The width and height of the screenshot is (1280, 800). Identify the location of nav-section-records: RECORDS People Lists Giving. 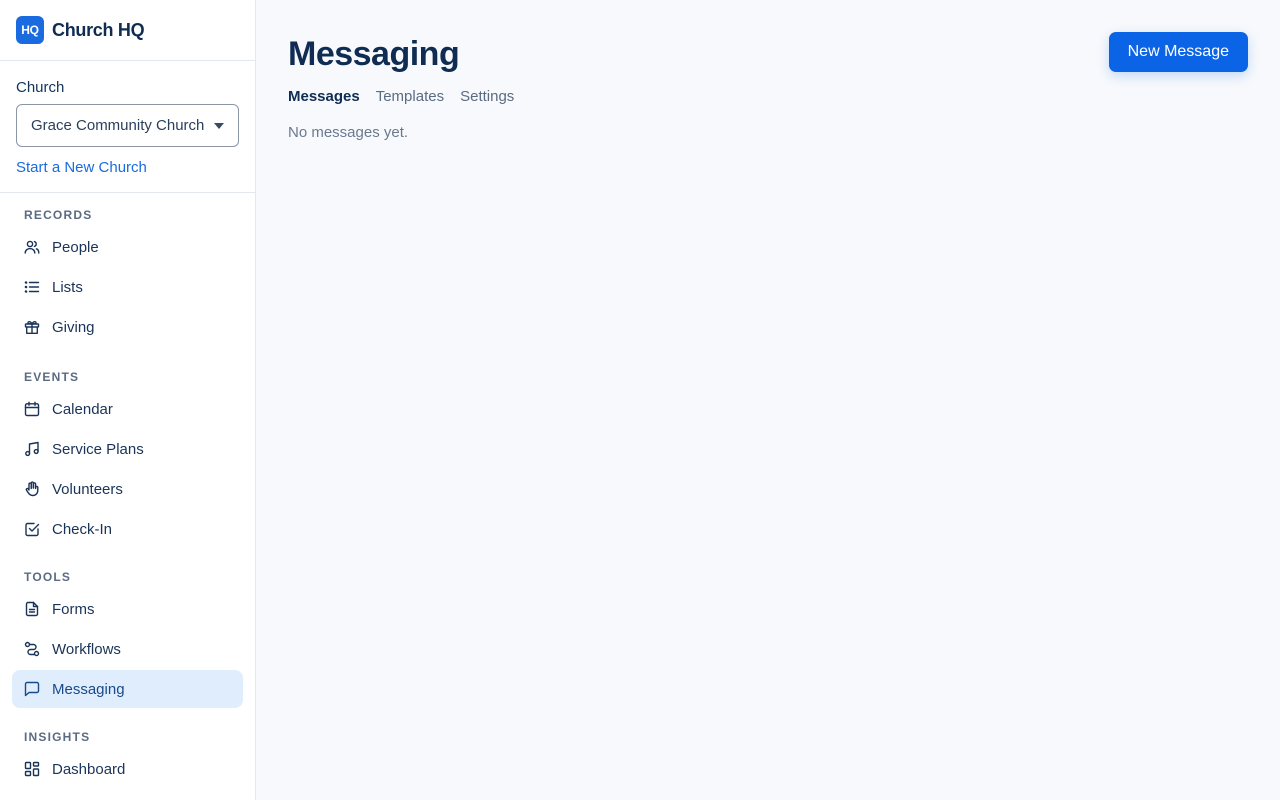
(127, 277).